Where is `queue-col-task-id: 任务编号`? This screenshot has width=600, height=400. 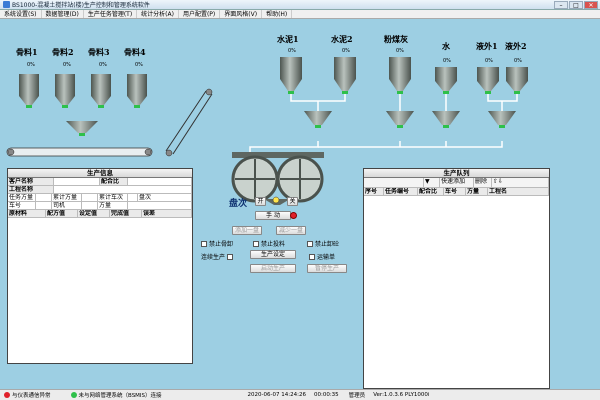 queue-col-task-id: 任务编号 is located at coordinates (401, 191).